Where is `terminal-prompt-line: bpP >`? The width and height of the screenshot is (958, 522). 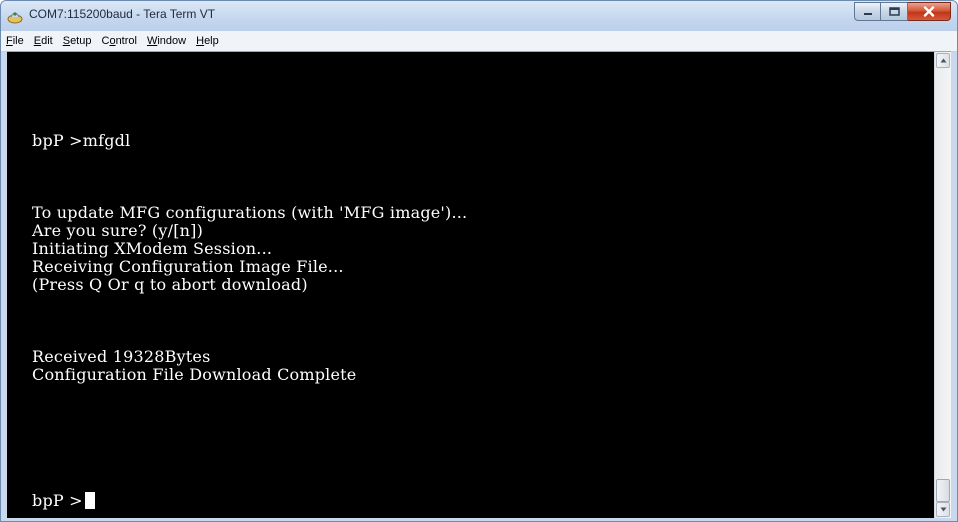
terminal-prompt-line: bpP > is located at coordinates (63, 501).